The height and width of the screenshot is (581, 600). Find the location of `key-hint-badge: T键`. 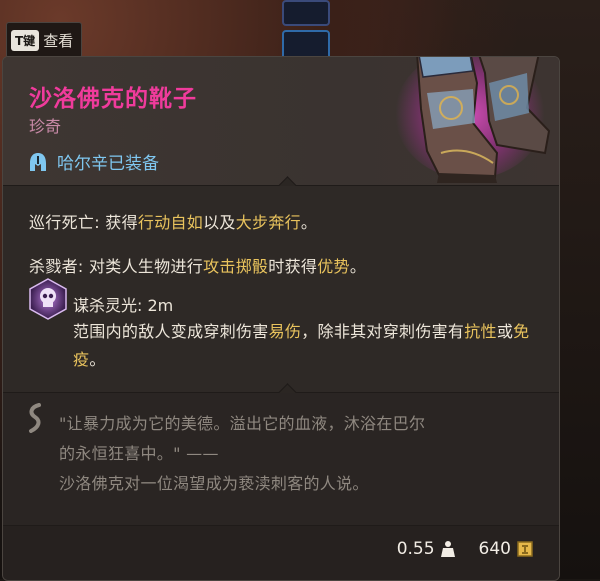

key-hint-badge: T键 is located at coordinates (25, 40).